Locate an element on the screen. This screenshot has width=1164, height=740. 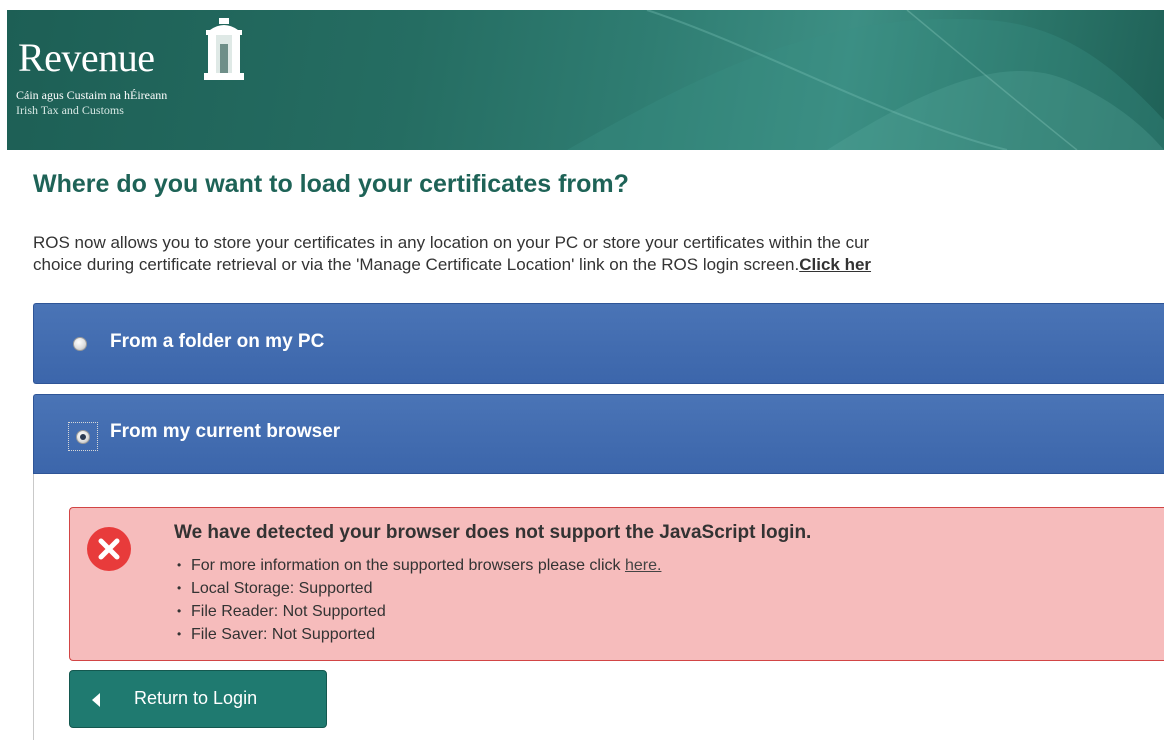
government-building-icon is located at coordinates (224, 49).